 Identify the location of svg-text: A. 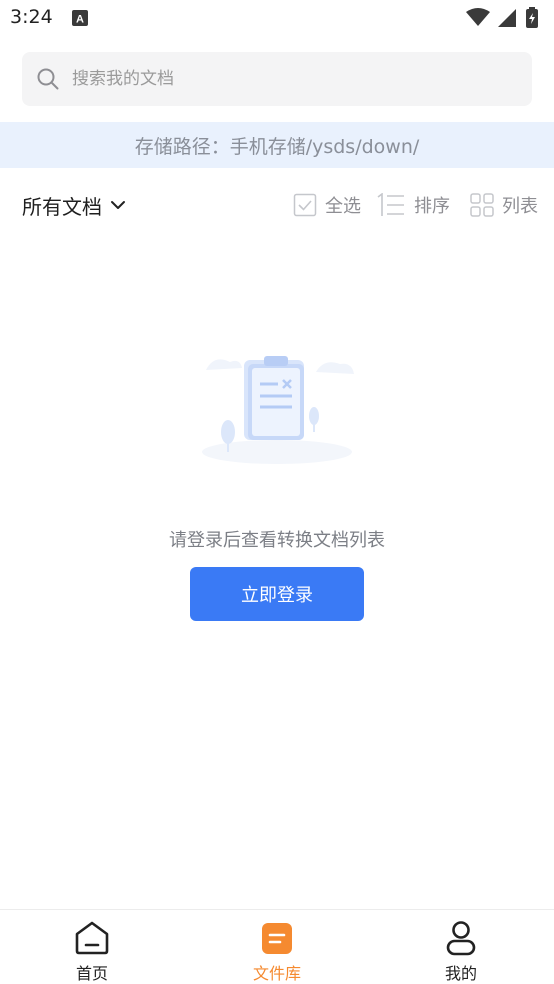
(80, 20).